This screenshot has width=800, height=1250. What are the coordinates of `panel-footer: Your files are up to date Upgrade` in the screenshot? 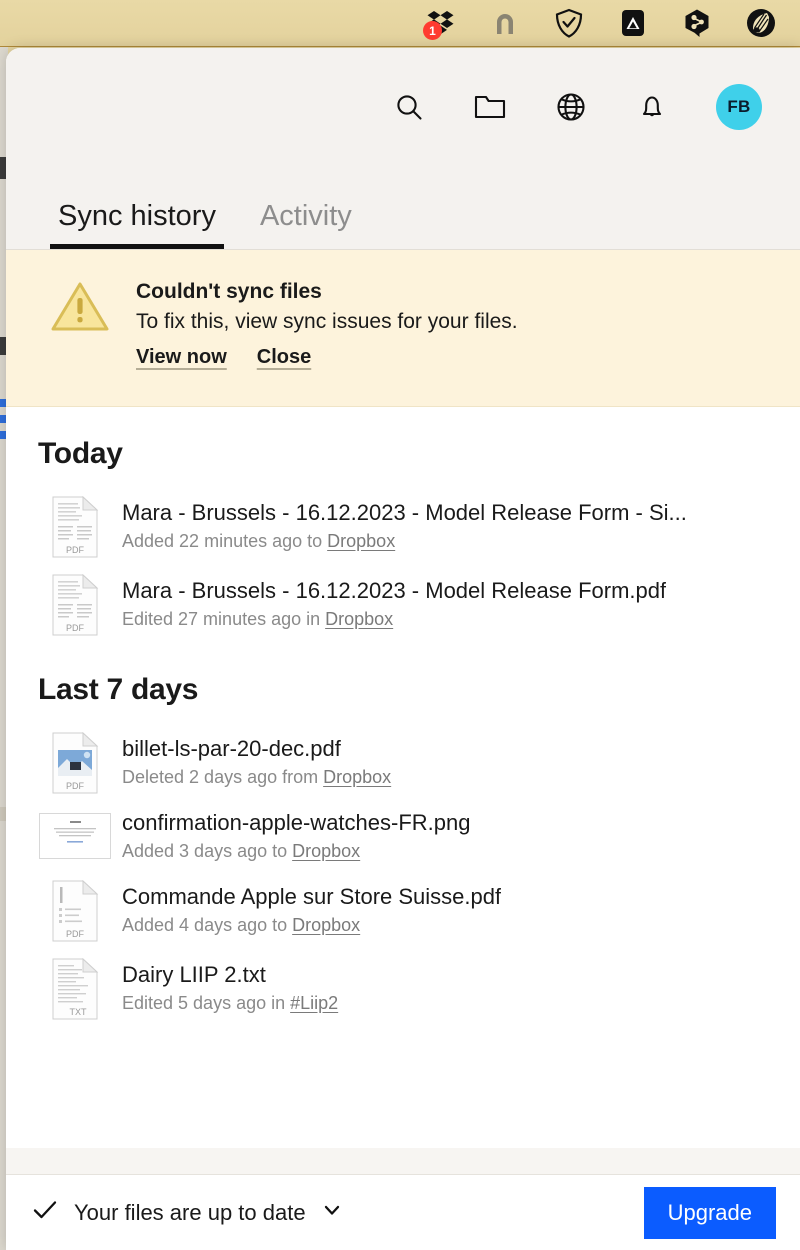 It's located at (403, 1212).